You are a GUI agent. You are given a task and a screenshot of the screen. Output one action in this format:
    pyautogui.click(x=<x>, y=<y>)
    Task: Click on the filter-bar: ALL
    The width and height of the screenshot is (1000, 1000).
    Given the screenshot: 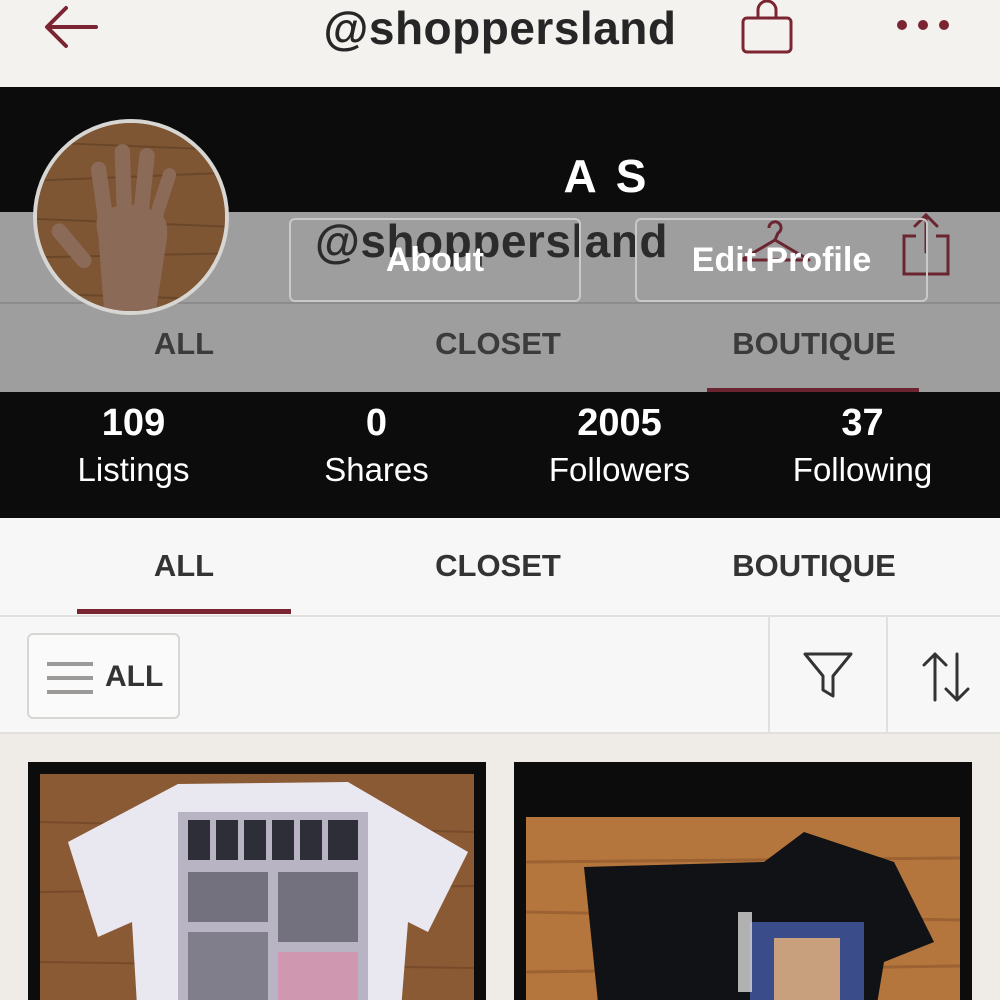 What is the action you would take?
    pyautogui.click(x=500, y=675)
    